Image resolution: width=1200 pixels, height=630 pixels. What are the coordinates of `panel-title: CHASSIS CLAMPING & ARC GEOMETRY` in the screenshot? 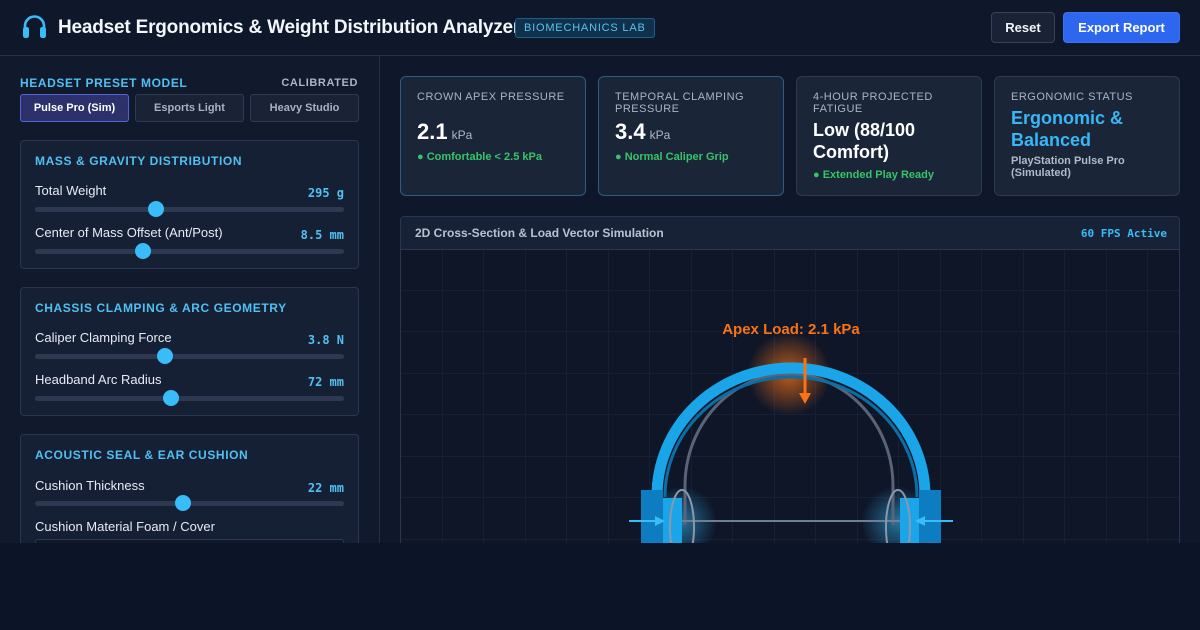 It's located at (161, 308).